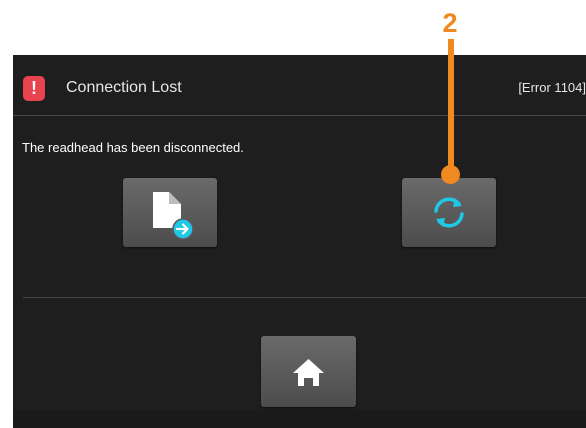 The image size is (586, 428). Describe the element at coordinates (299, 419) in the screenshot. I see `bottom-bar` at that location.